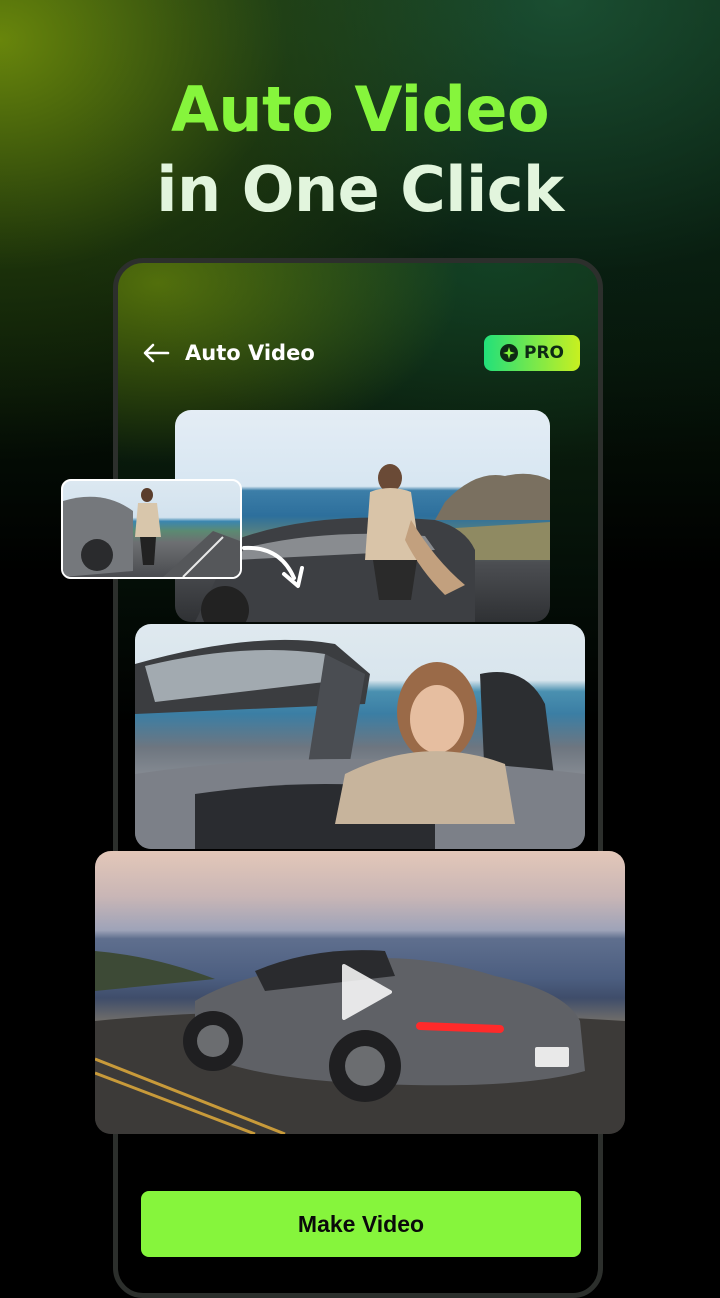  I want to click on make-video-button: Make Video, so click(361, 1224).